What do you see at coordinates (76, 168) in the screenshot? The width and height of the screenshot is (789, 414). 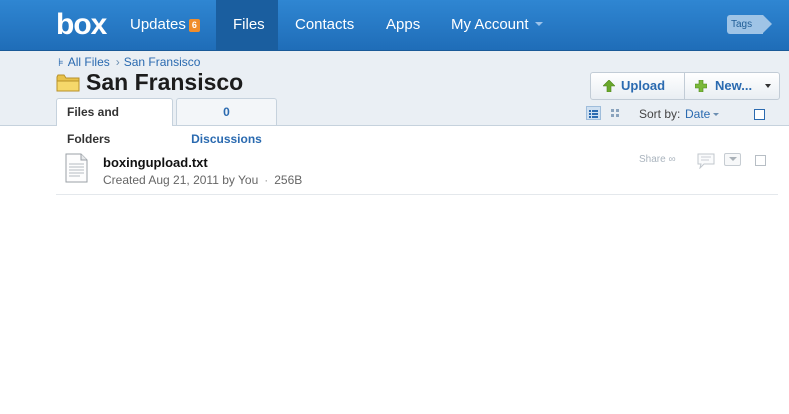 I see `document-icon` at bounding box center [76, 168].